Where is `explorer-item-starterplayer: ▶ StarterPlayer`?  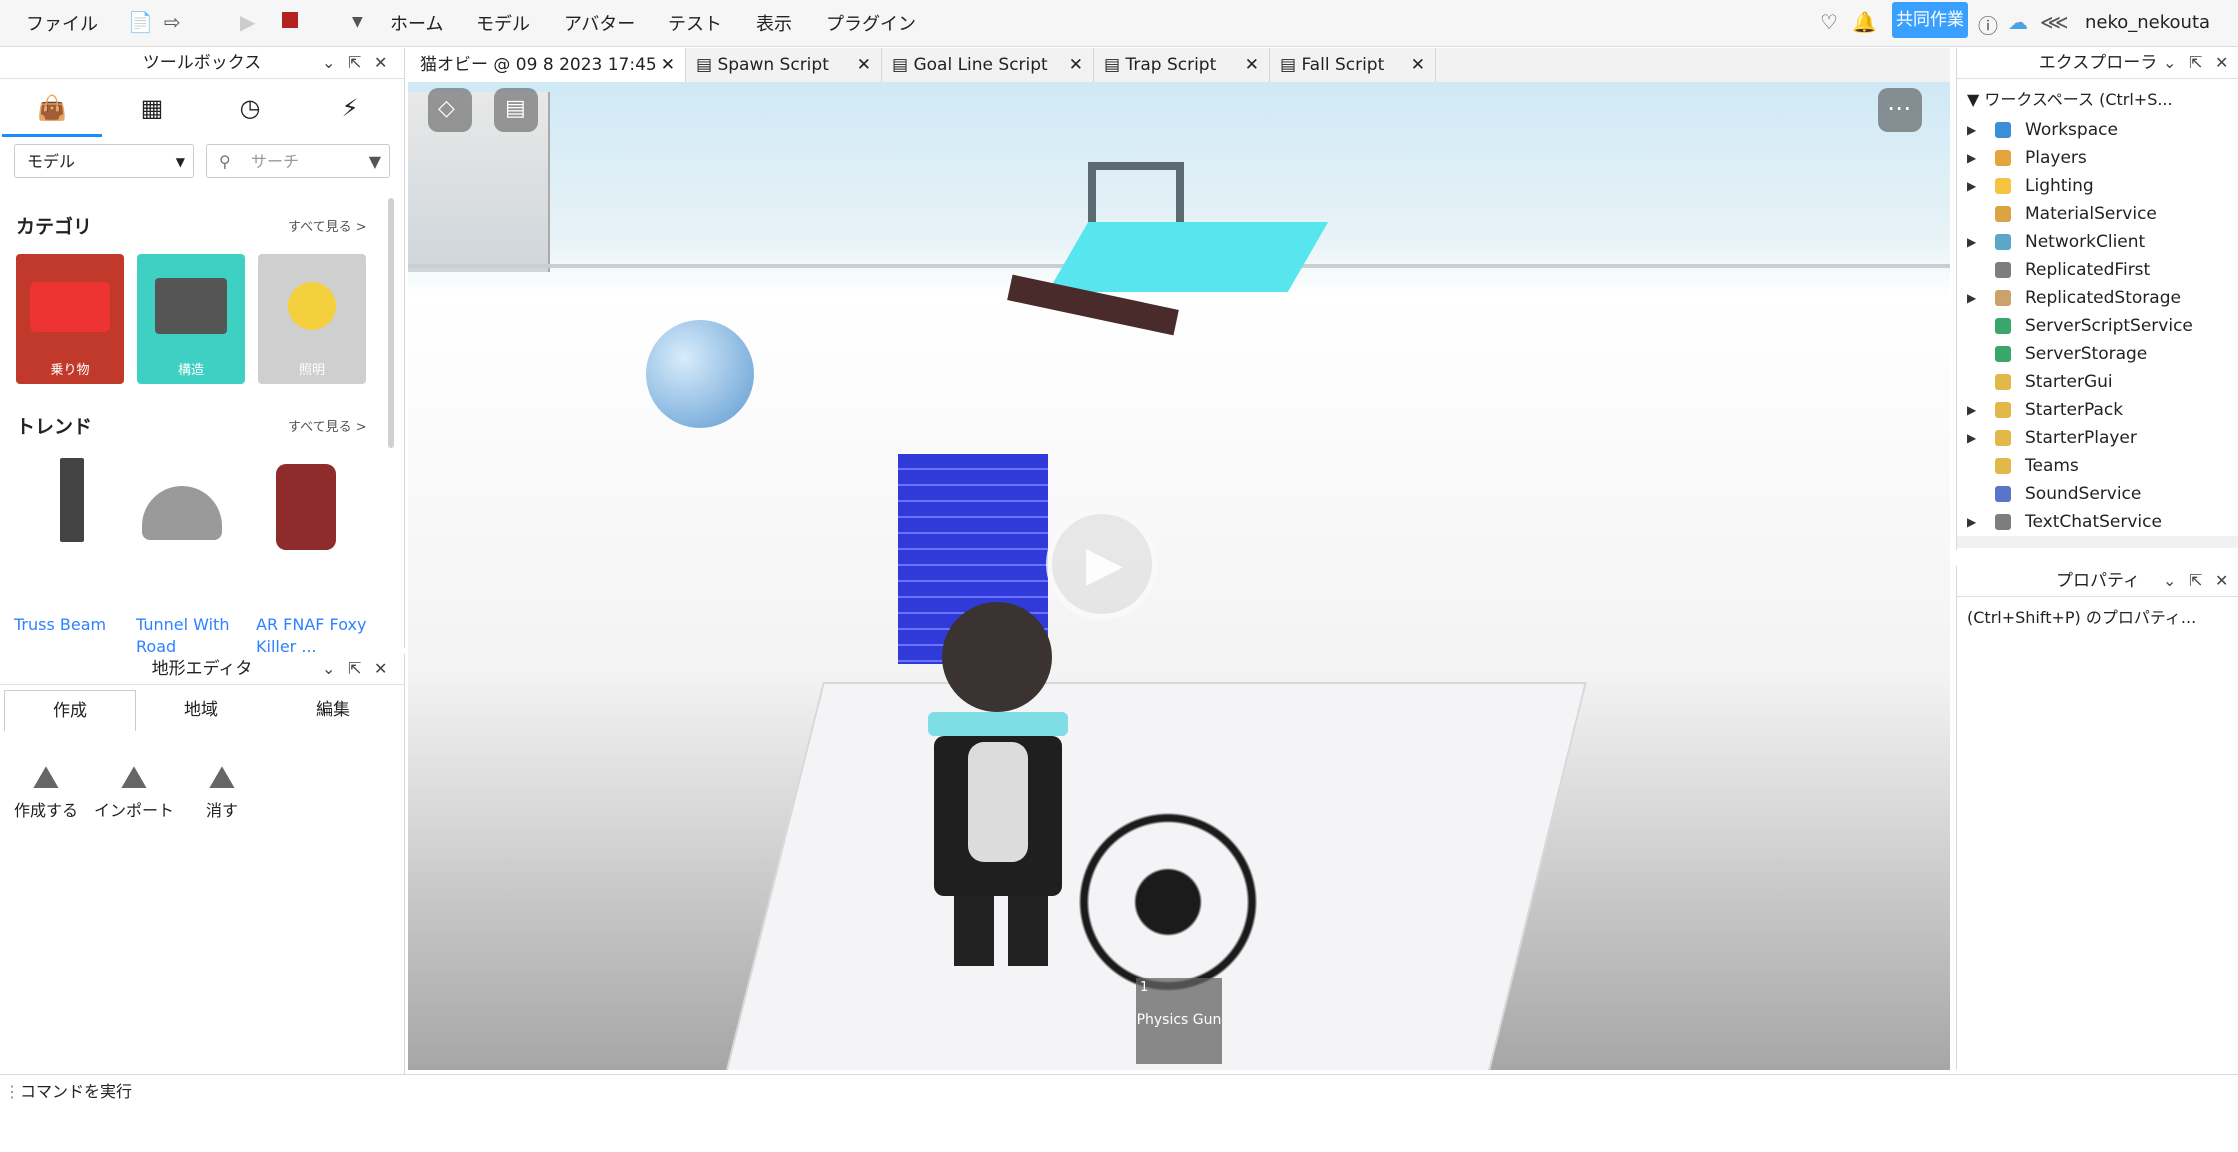
explorer-item-starterplayer: ▶ StarterPlayer is located at coordinates (2097, 438).